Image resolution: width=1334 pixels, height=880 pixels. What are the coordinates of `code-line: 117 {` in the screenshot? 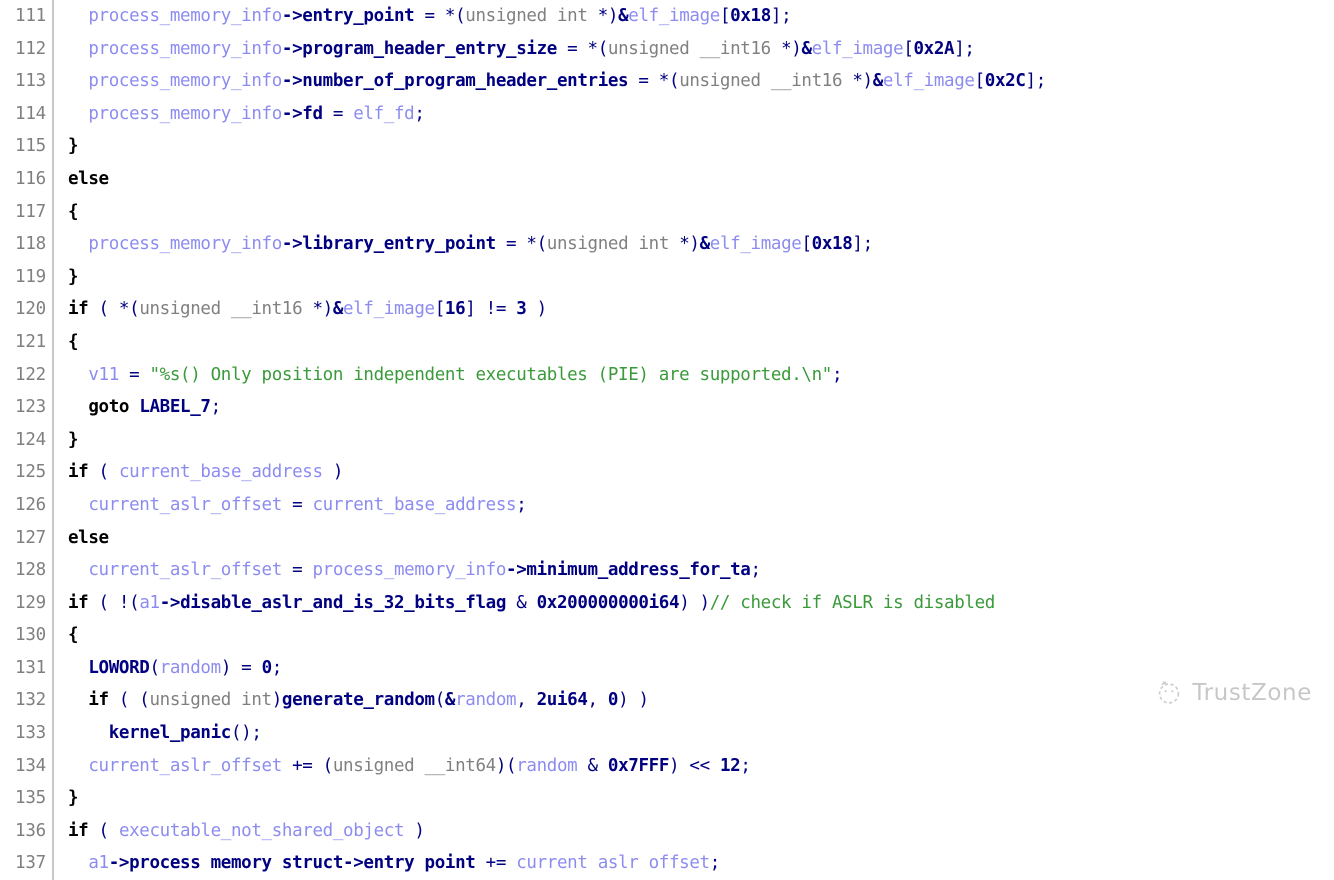 It's located at (667, 212).